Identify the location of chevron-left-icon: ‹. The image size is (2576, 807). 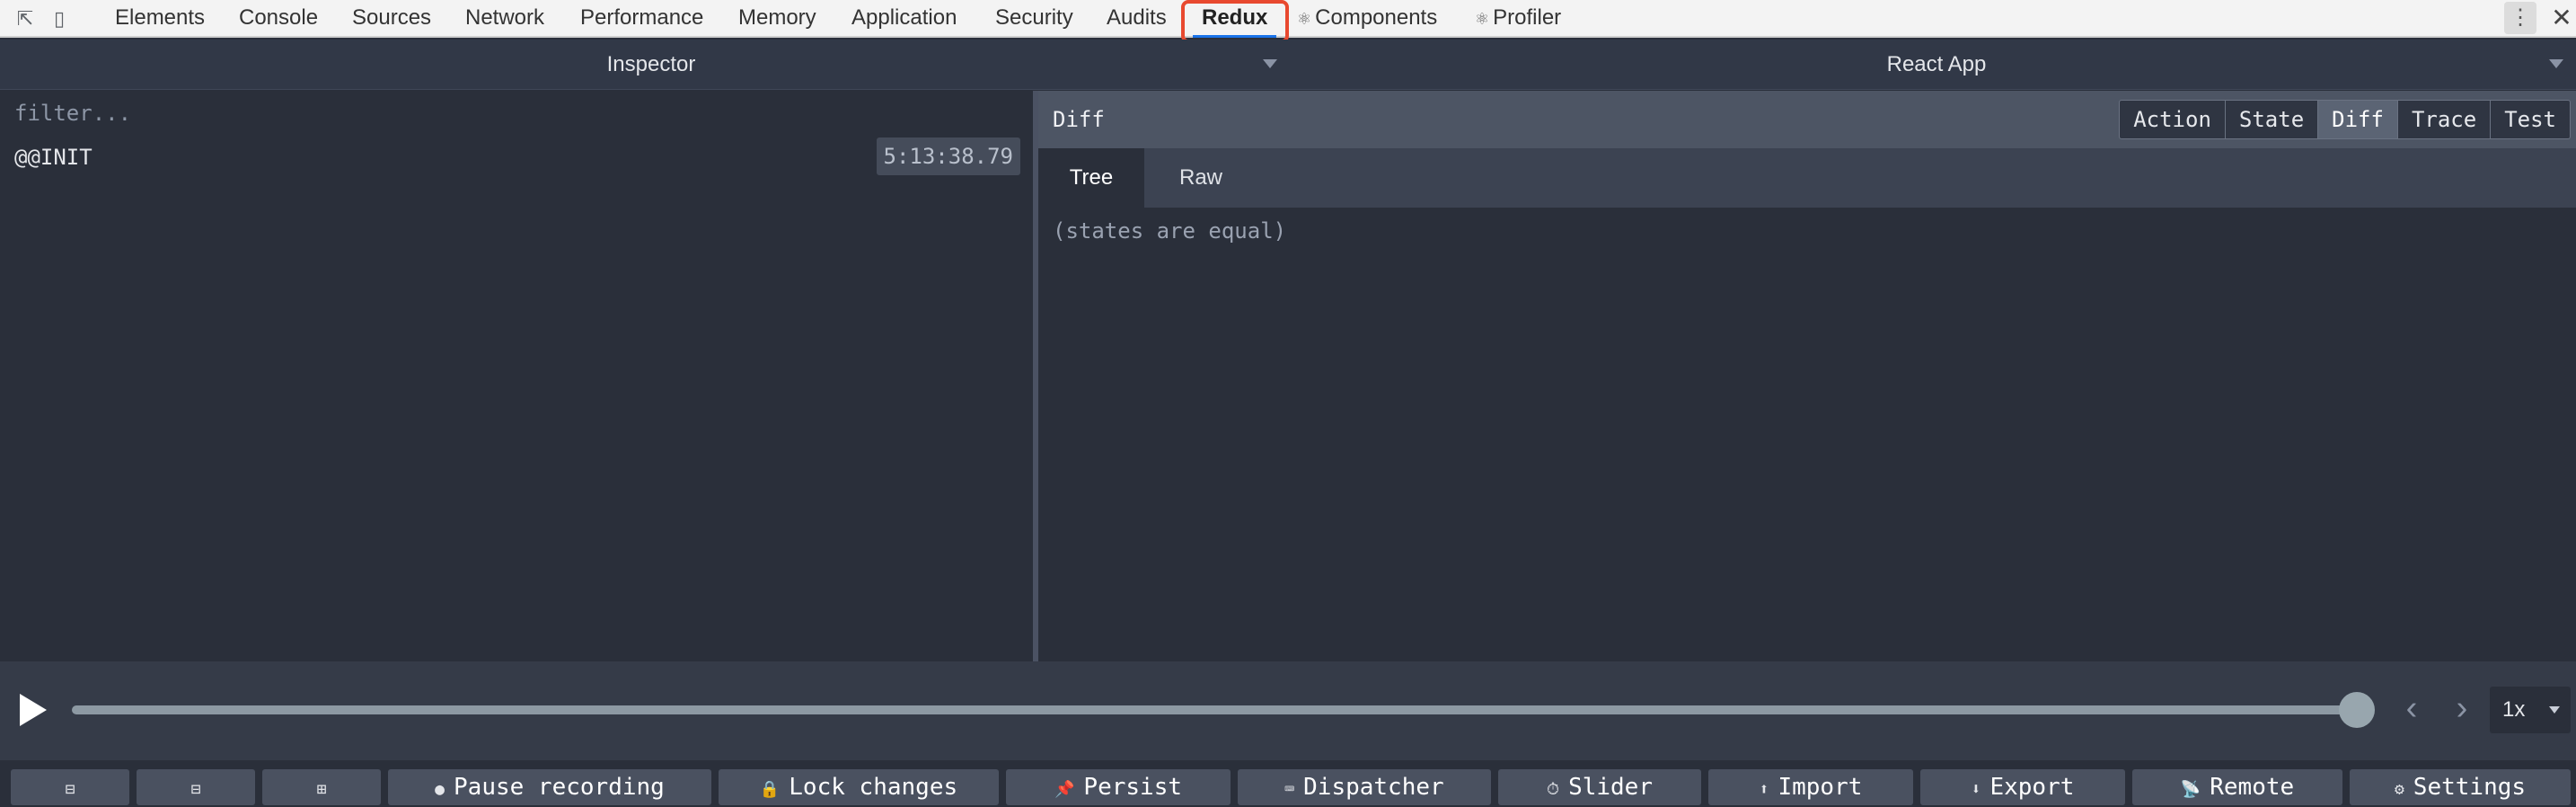
(2411, 708).